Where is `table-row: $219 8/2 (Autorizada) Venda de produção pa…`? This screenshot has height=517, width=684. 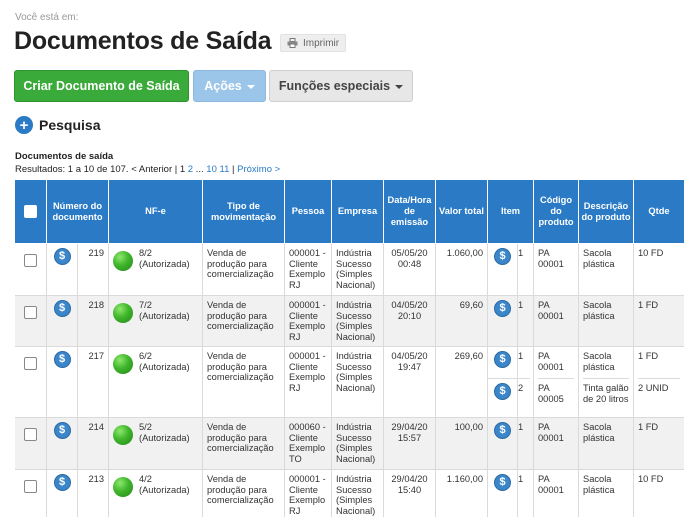 table-row: $219 8/2 (Autorizada) Venda de produção pa… is located at coordinates (349, 269).